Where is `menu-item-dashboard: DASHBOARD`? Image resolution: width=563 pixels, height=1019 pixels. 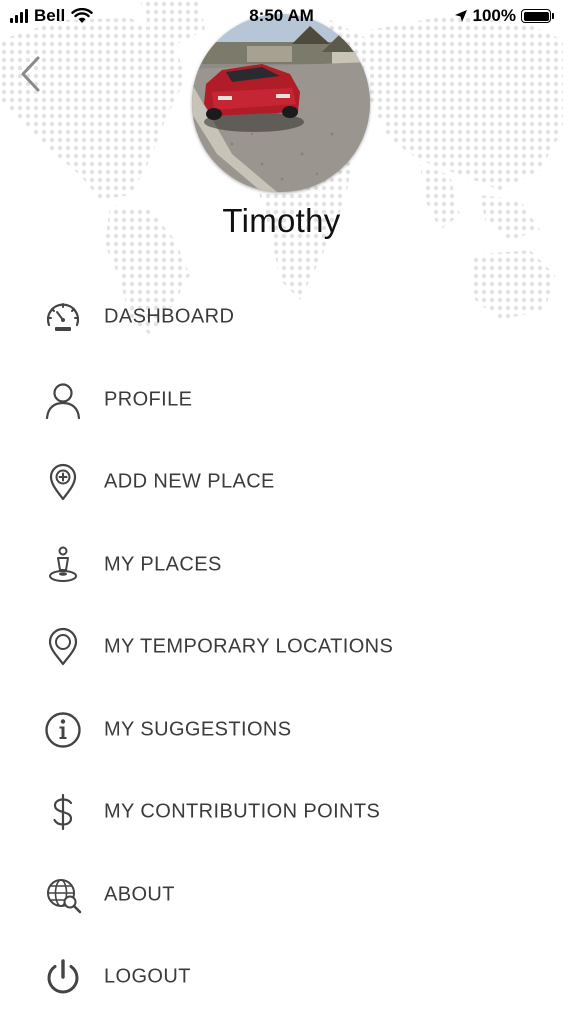
menu-item-dashboard: DASHBOARD is located at coordinates (281, 317).